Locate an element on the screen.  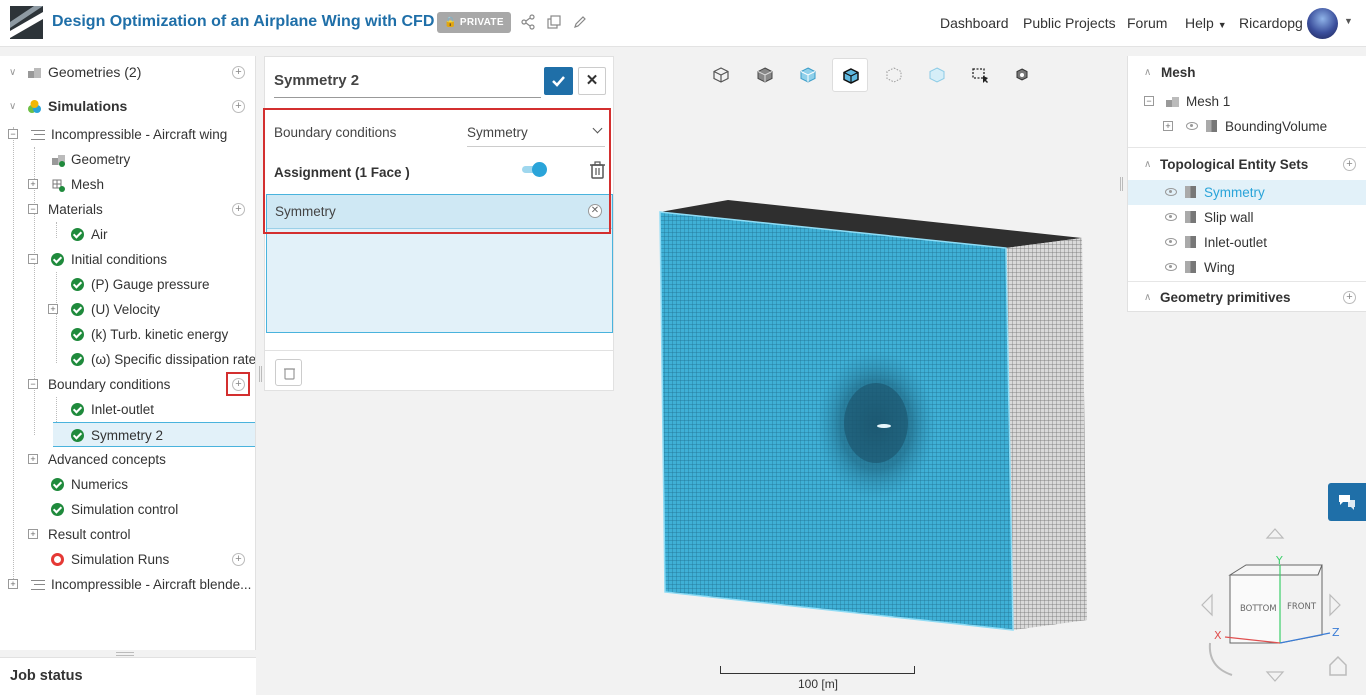
geometry-primitives-header: ∧ Geometry primitives + is located at coordinates (1247, 297).